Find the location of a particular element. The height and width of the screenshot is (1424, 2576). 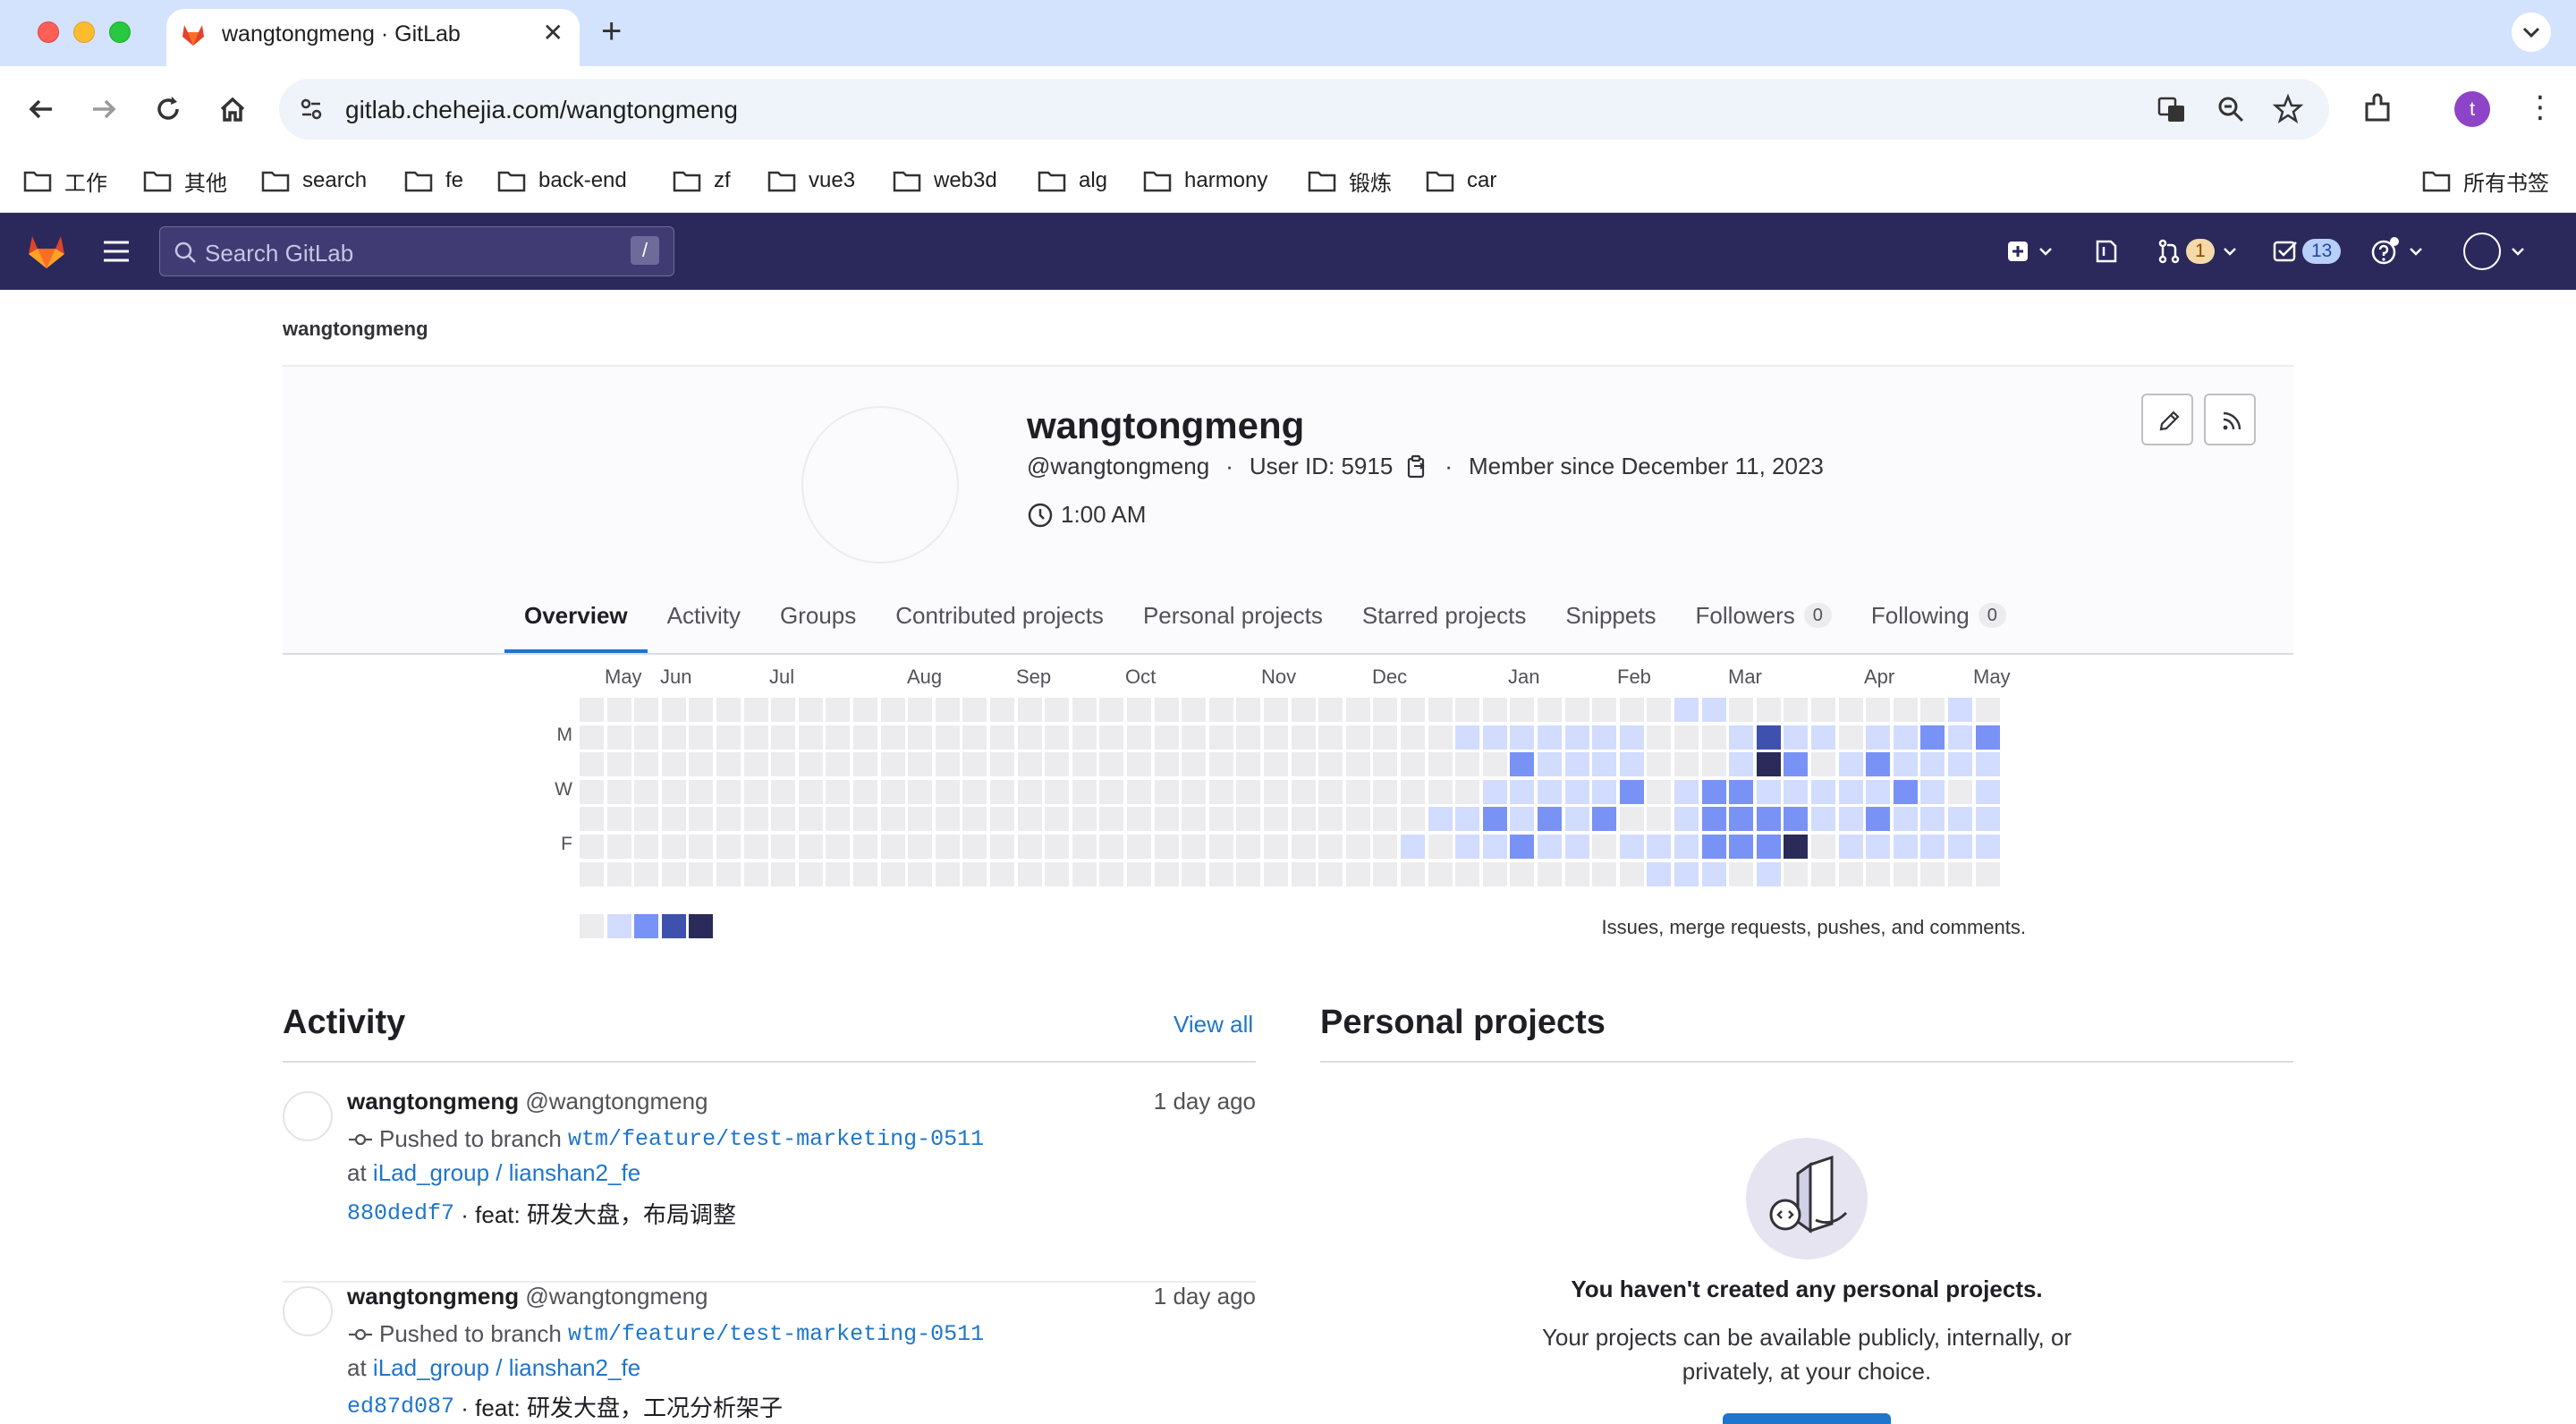

view-all-link: View all is located at coordinates (1213, 1024).